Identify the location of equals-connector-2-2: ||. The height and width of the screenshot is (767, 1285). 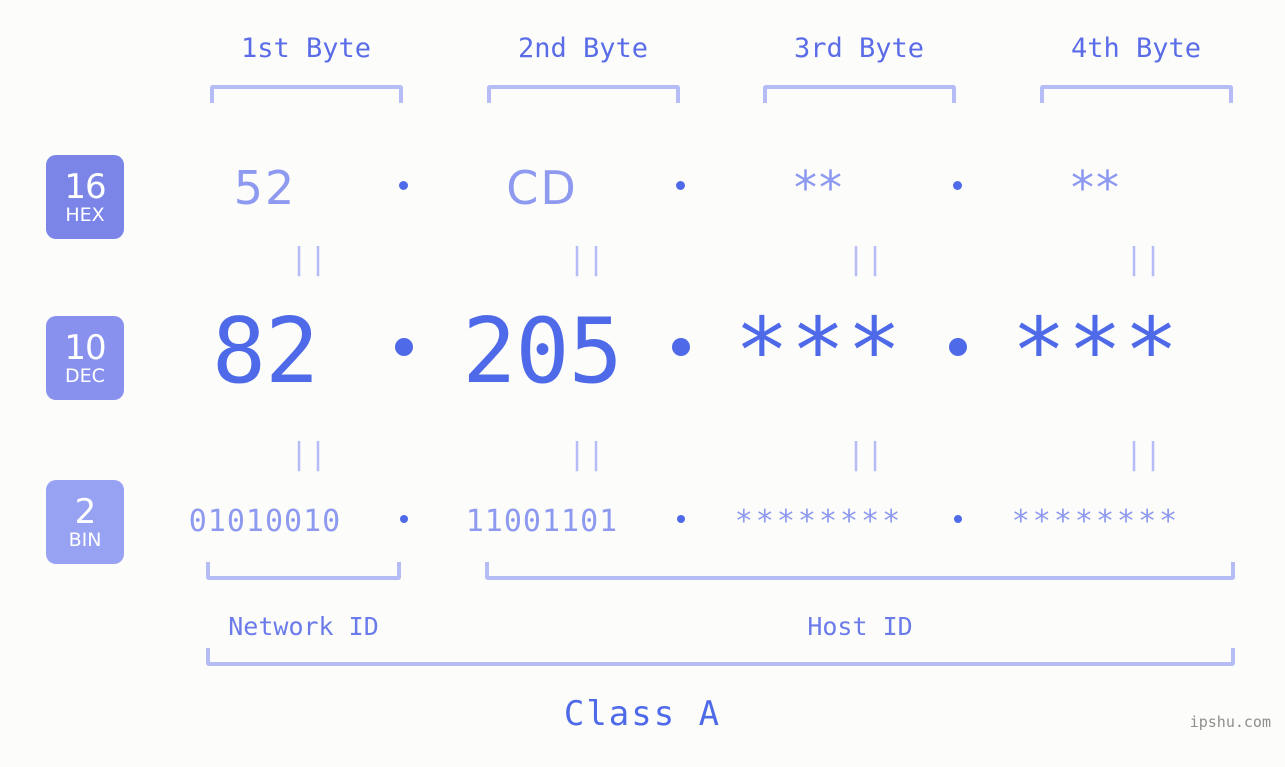
(587, 454).